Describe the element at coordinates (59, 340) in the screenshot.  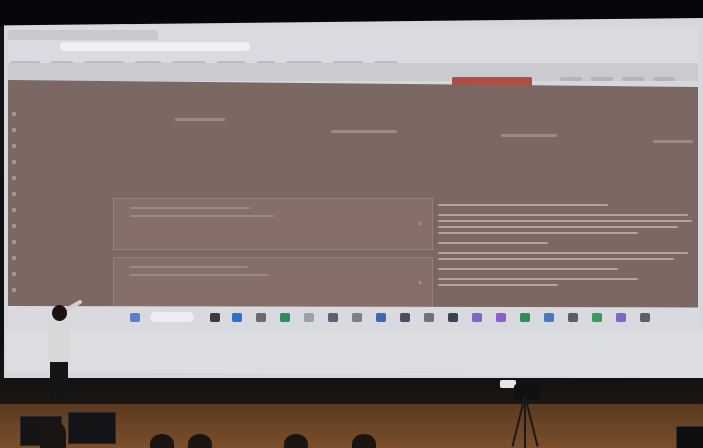
I see `presenter` at that location.